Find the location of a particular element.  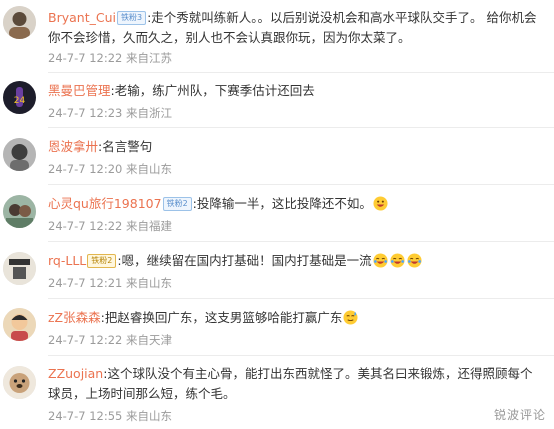

comment-meta: 24-7-7 12:22 来自福建 is located at coordinates (110, 226).